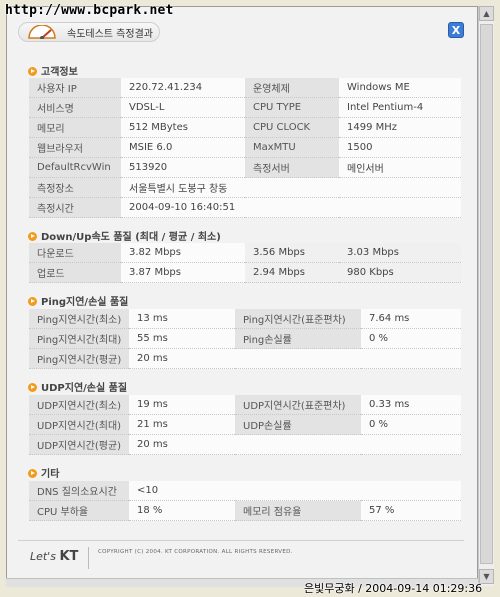 The width and height of the screenshot is (500, 597). Describe the element at coordinates (291, 207) in the screenshot. I see `time-value: 2004-09-10 16:40:51` at that location.